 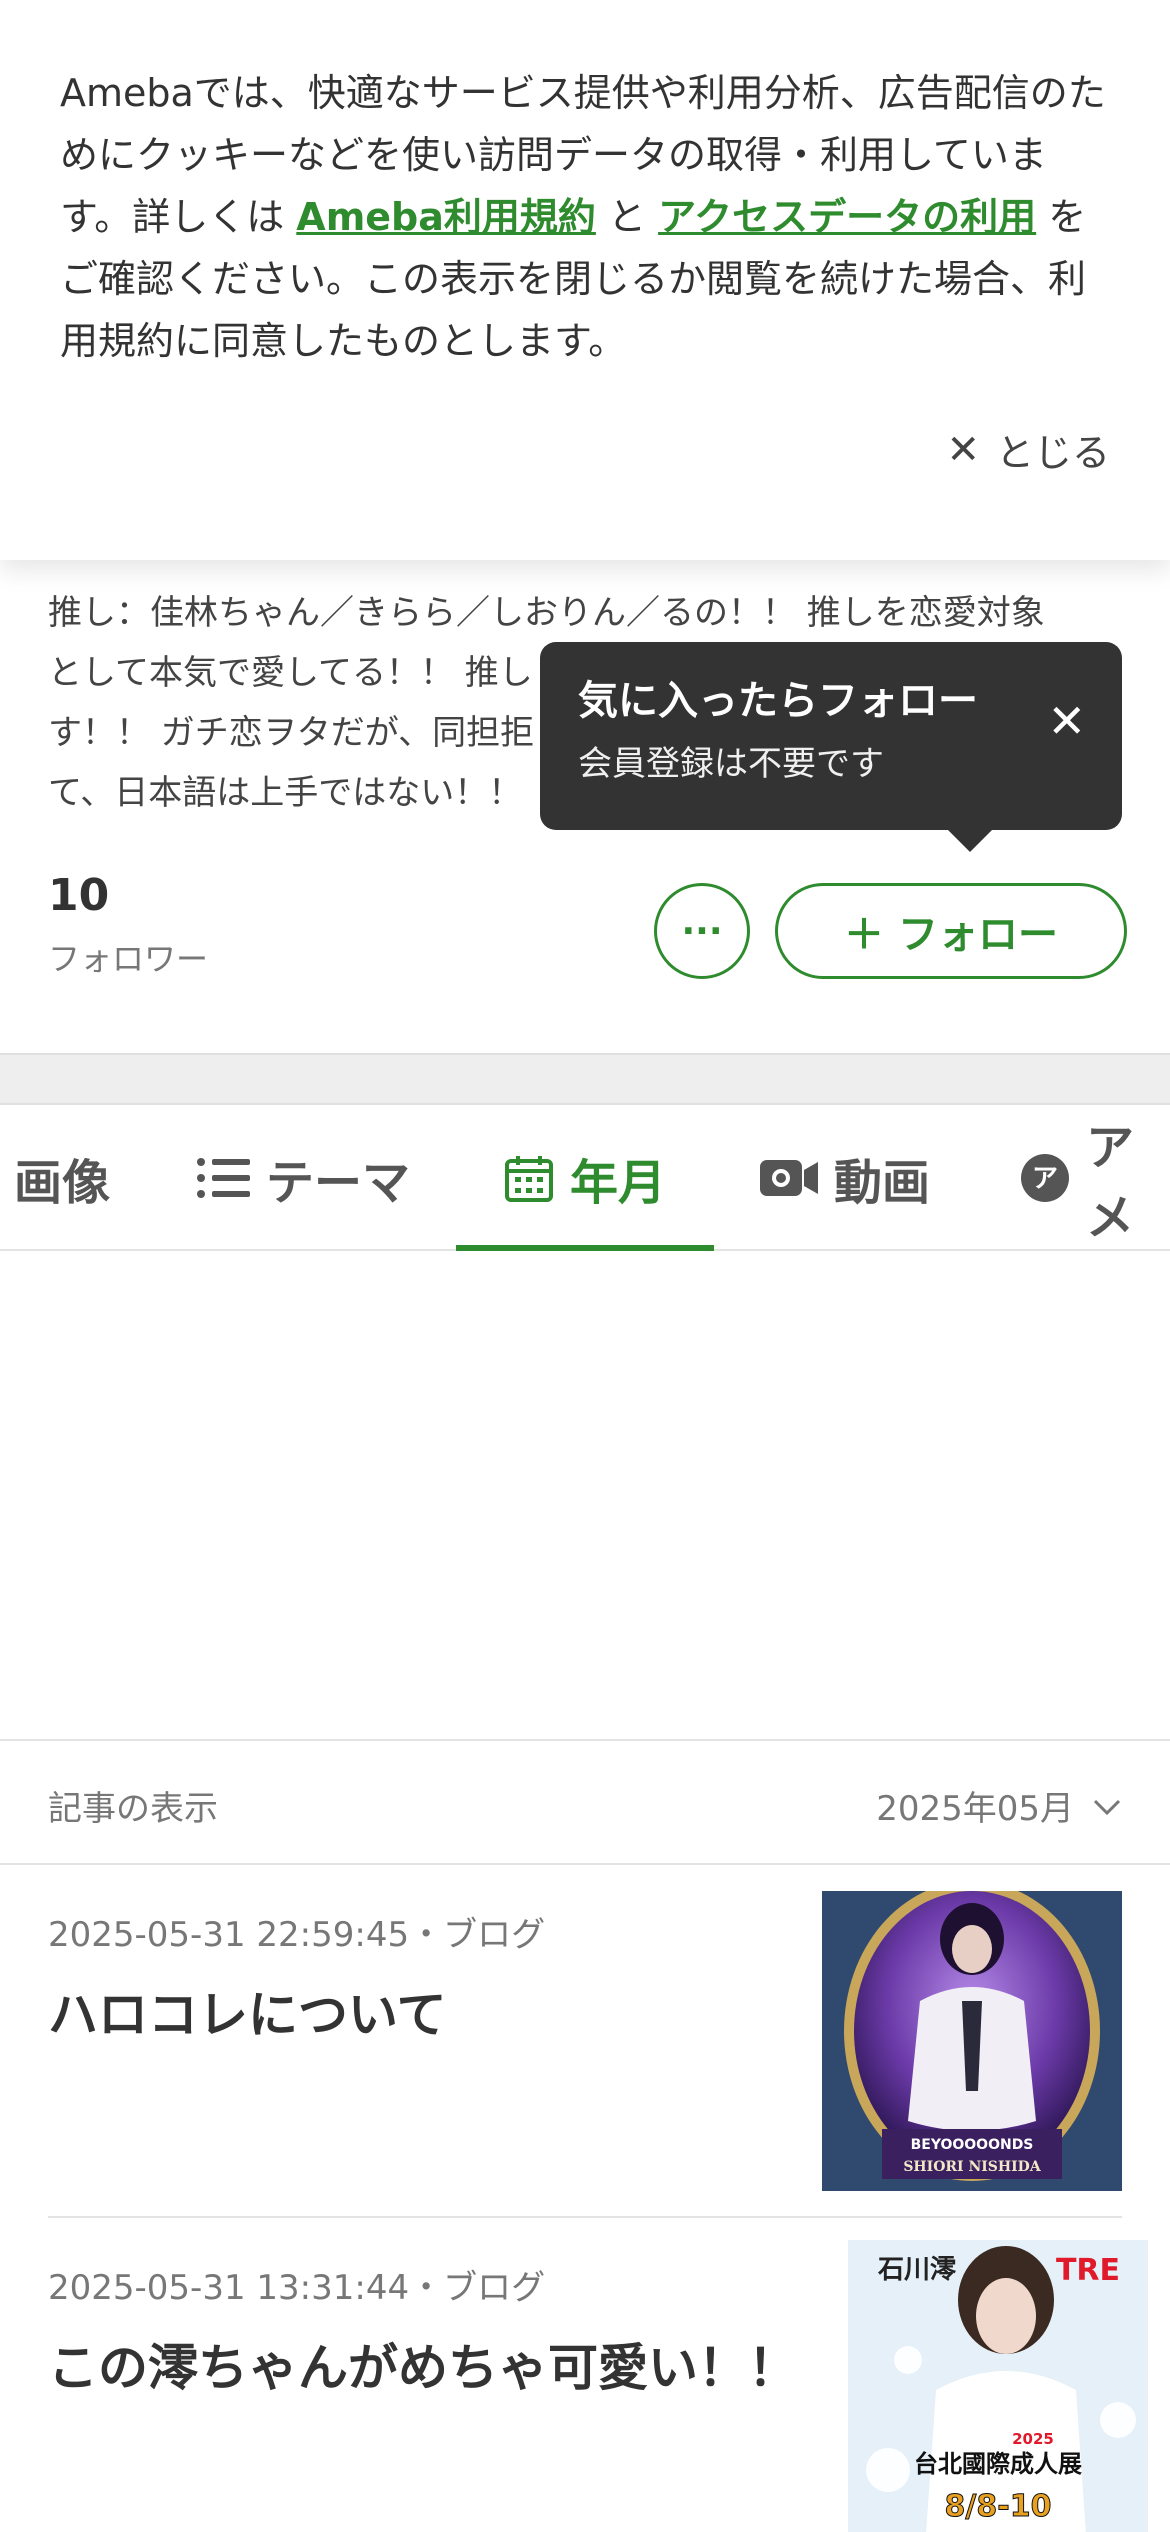 I want to click on access-data-link: アクセスデータの利用, so click(x=847, y=217).